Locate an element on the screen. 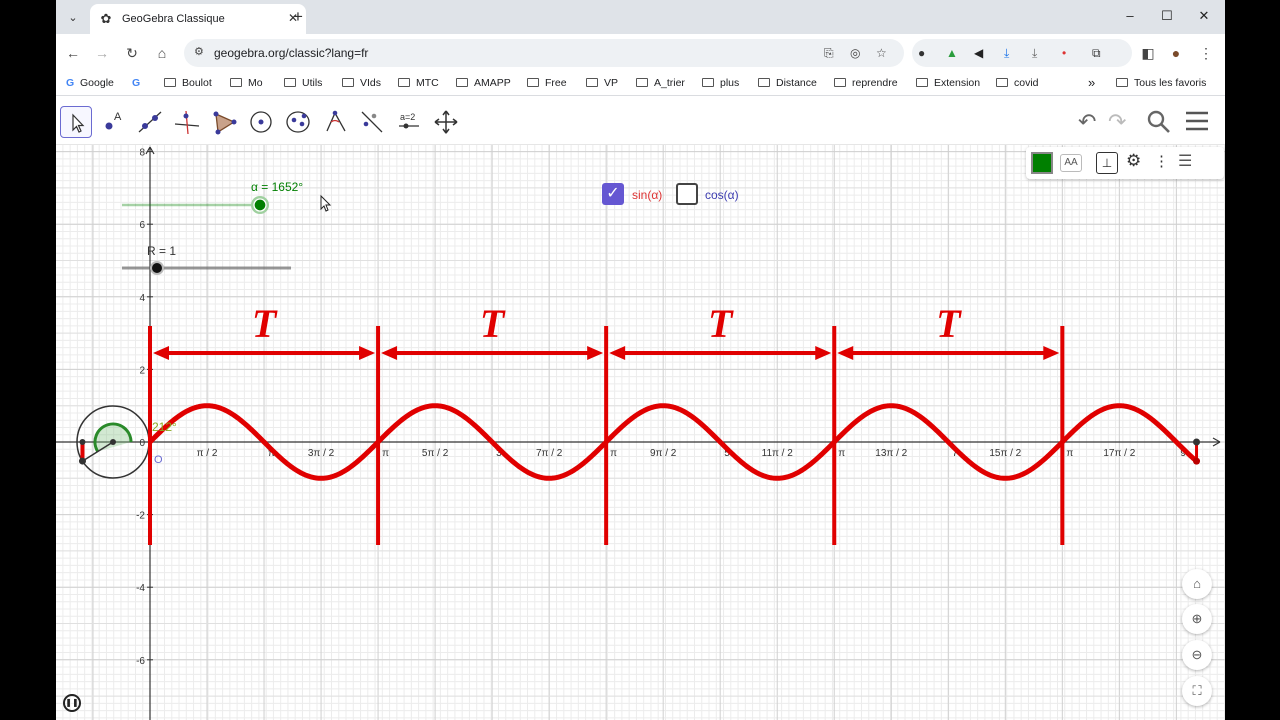  bookmark-a-trier: A_trier is located at coordinates (660, 83).